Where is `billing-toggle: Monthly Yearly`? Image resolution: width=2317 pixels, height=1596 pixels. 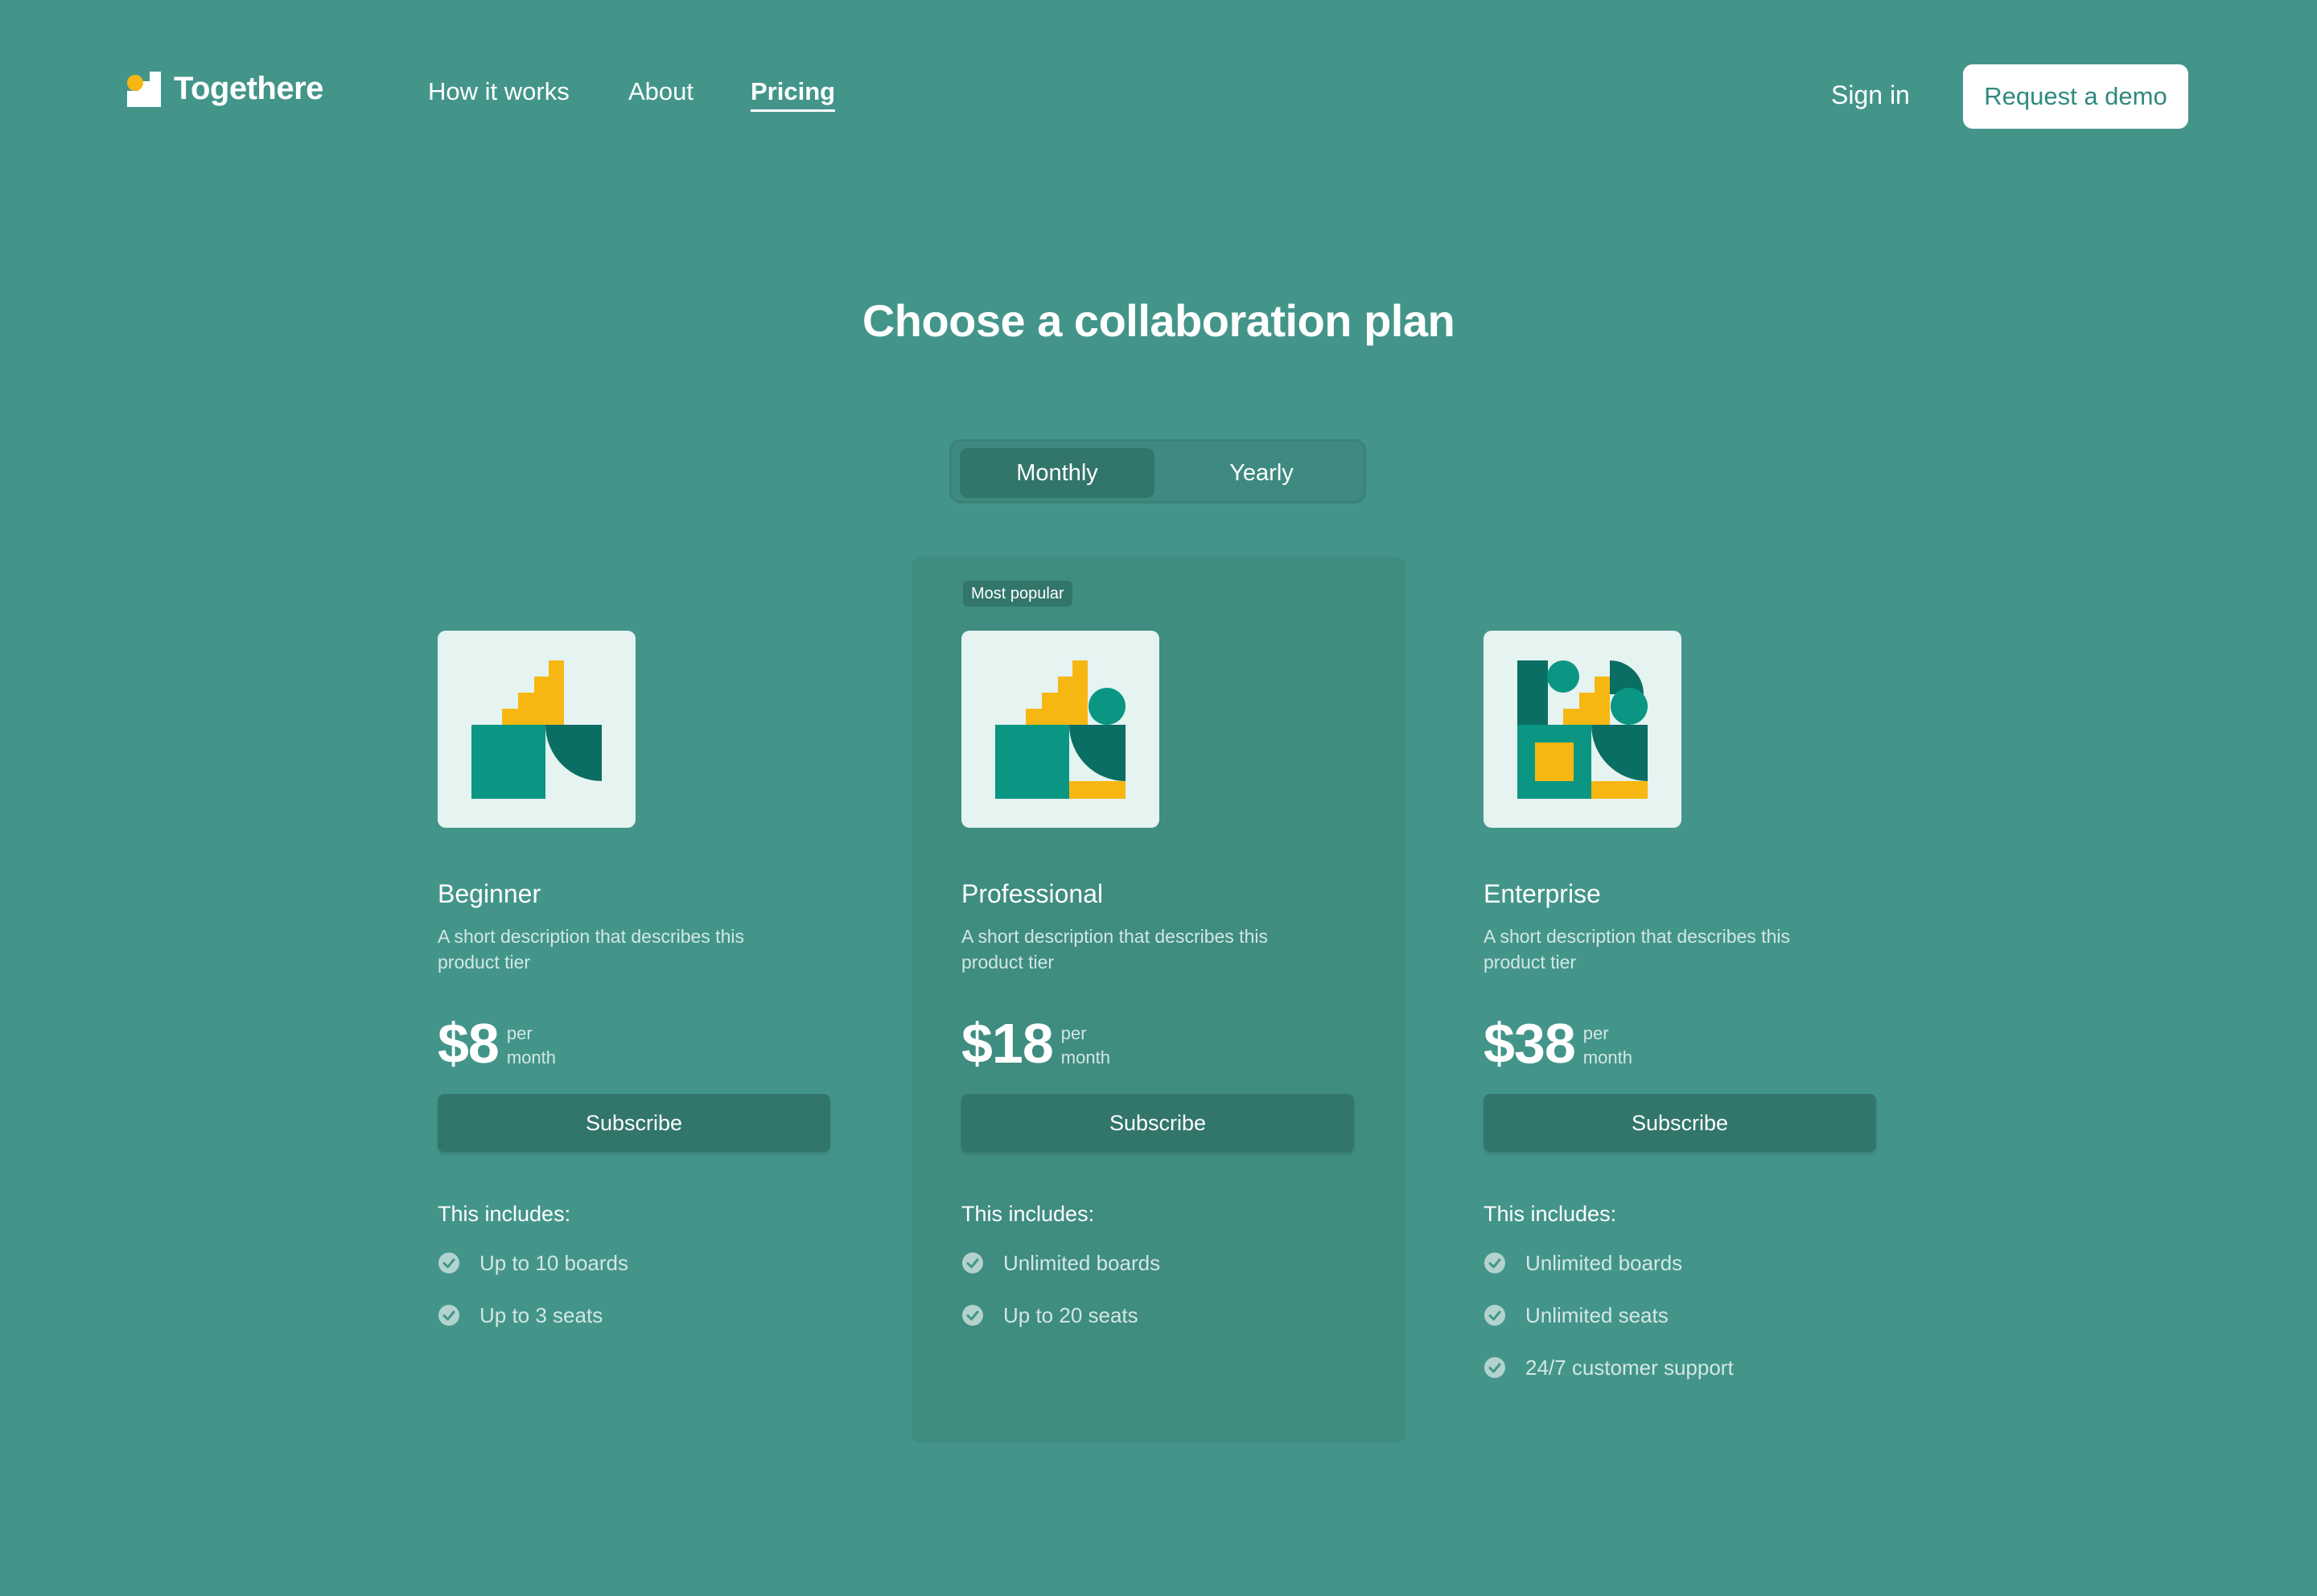 billing-toggle: Monthly Yearly is located at coordinates (1157, 471).